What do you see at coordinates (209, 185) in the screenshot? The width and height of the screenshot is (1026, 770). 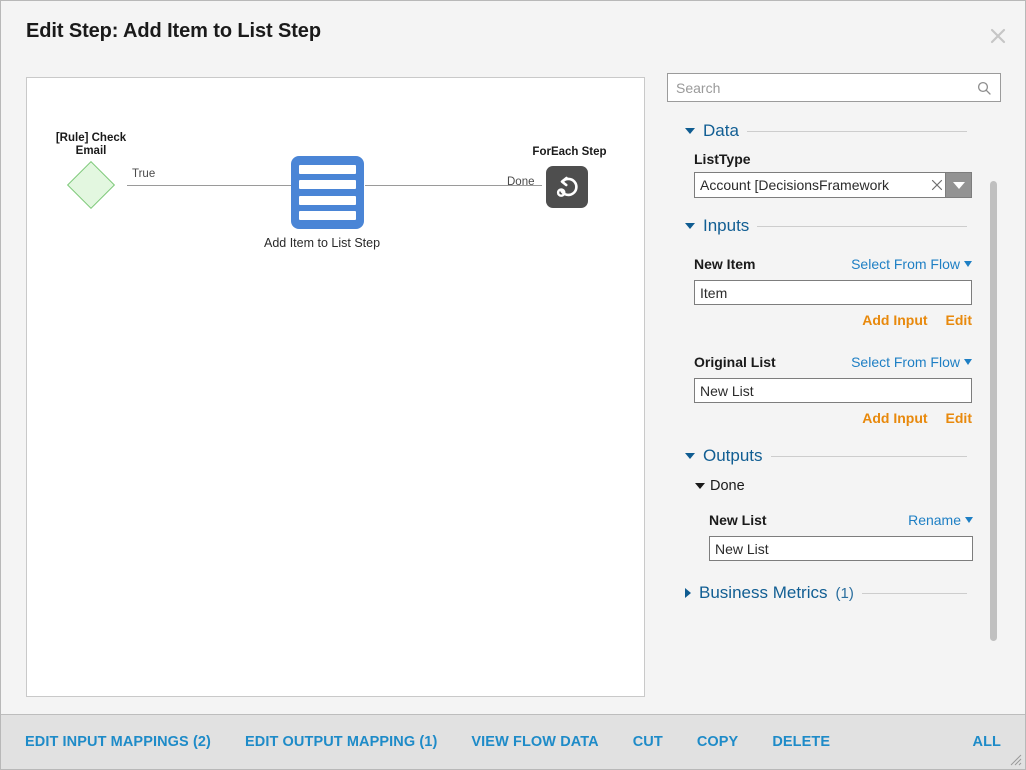 I see `edge-true` at bounding box center [209, 185].